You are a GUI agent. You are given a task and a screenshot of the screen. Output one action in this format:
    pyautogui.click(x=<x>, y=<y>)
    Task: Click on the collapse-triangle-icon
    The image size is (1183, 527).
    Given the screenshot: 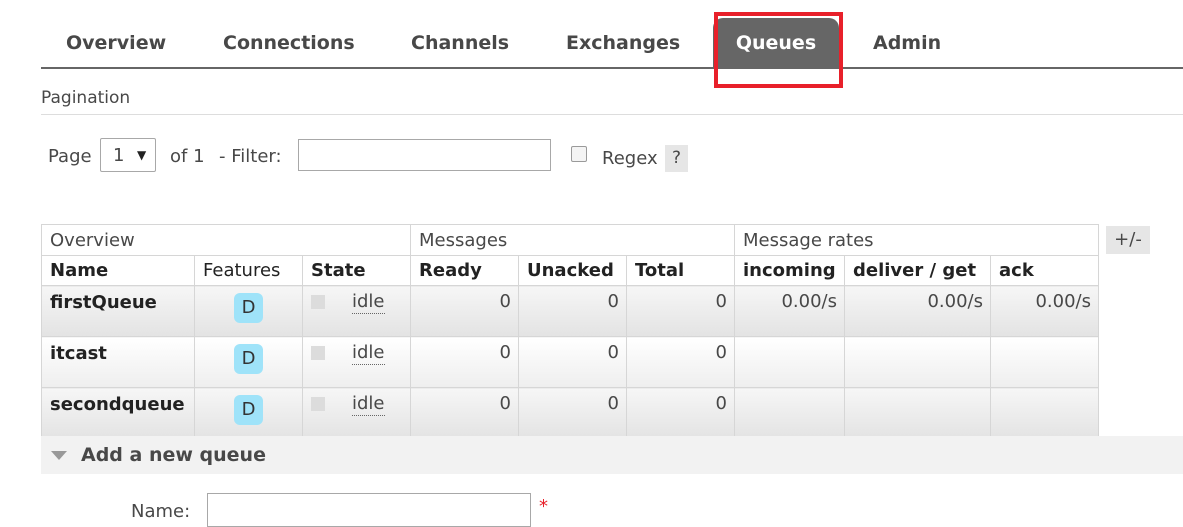 What is the action you would take?
    pyautogui.click(x=59, y=455)
    